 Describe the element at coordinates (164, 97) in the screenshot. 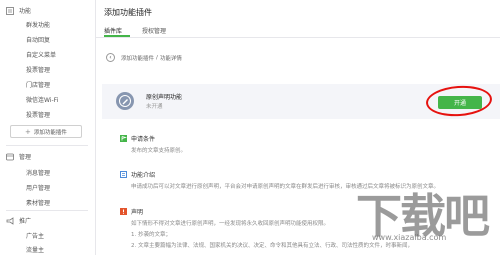

I see `plugin-name: 原创声明功能` at that location.